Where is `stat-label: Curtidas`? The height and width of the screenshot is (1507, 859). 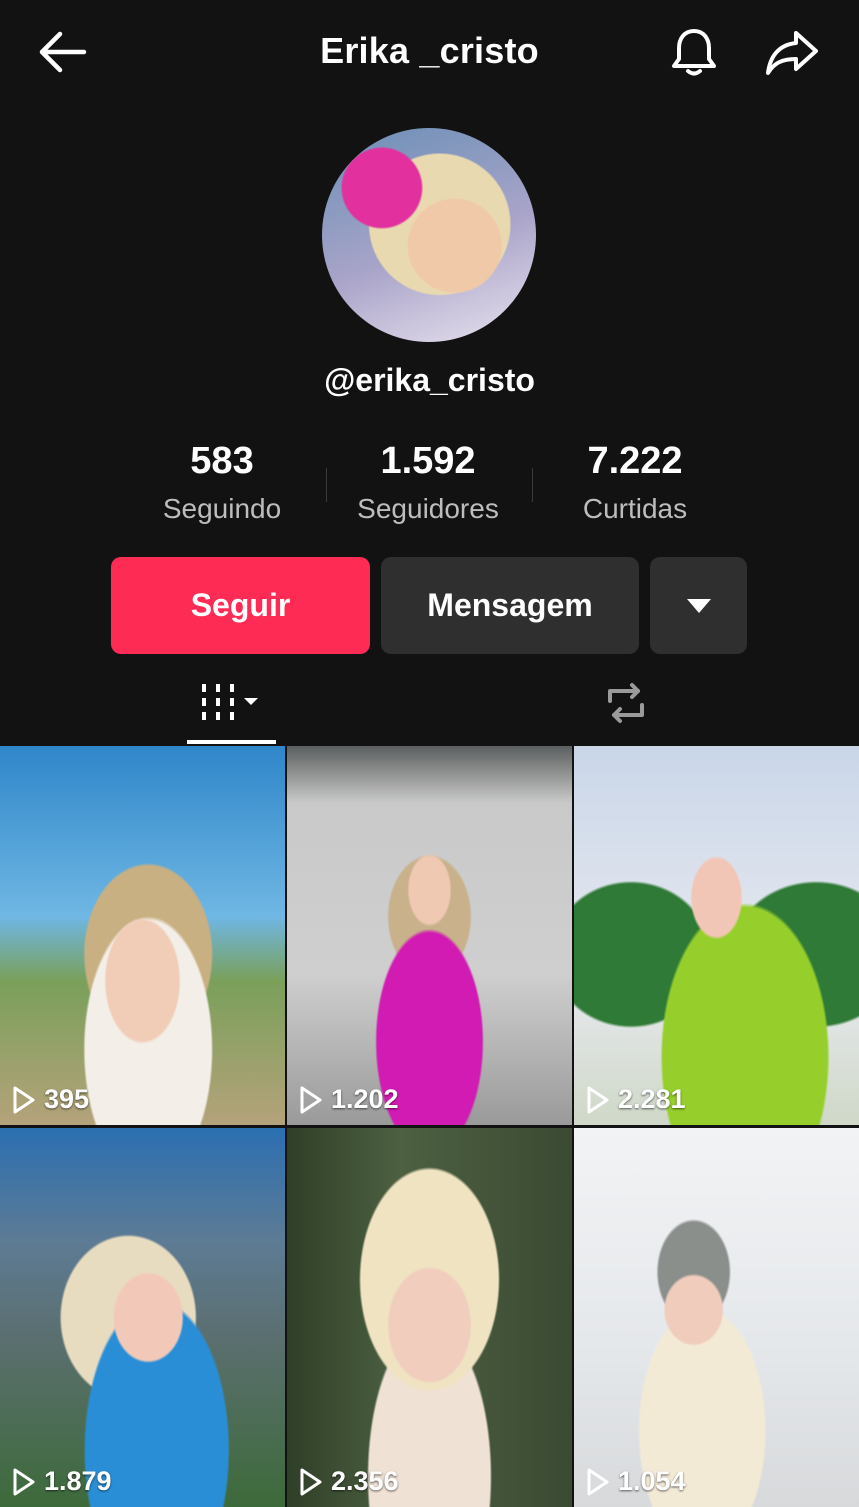 stat-label: Curtidas is located at coordinates (635, 508).